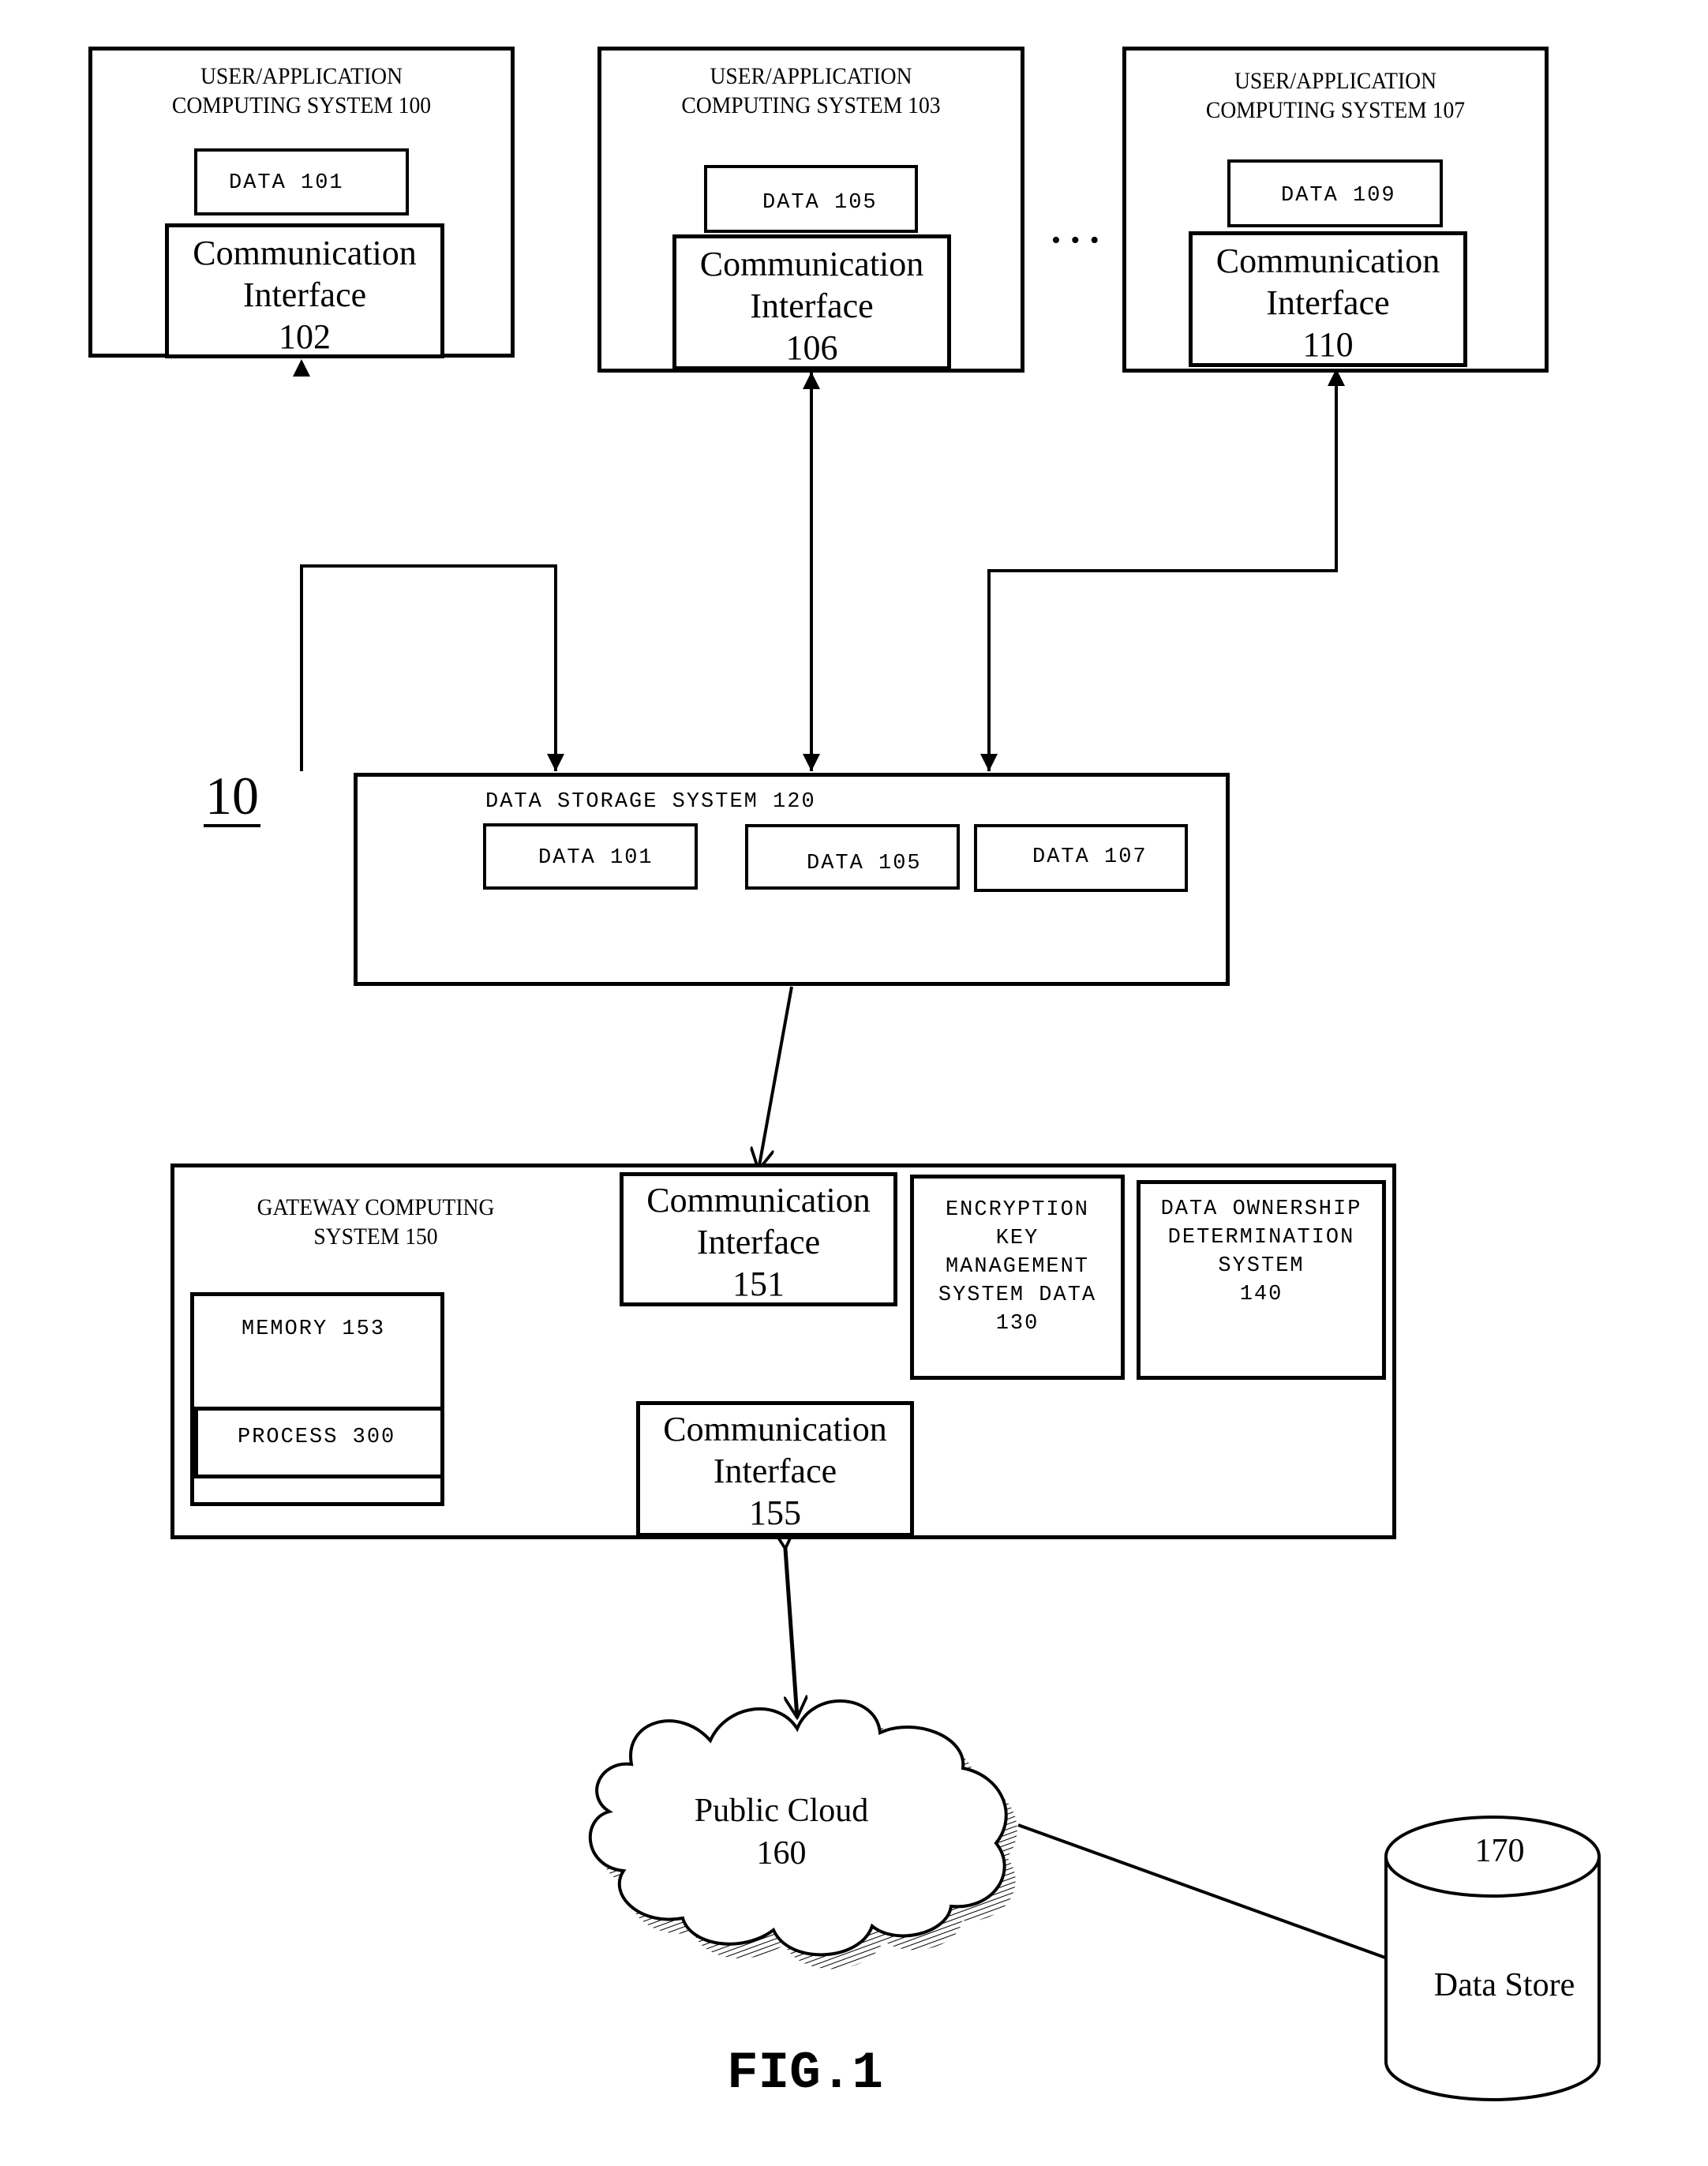 The image size is (1708, 2166). What do you see at coordinates (1090, 857) in the screenshot?
I see `data-label: DATA 107` at bounding box center [1090, 857].